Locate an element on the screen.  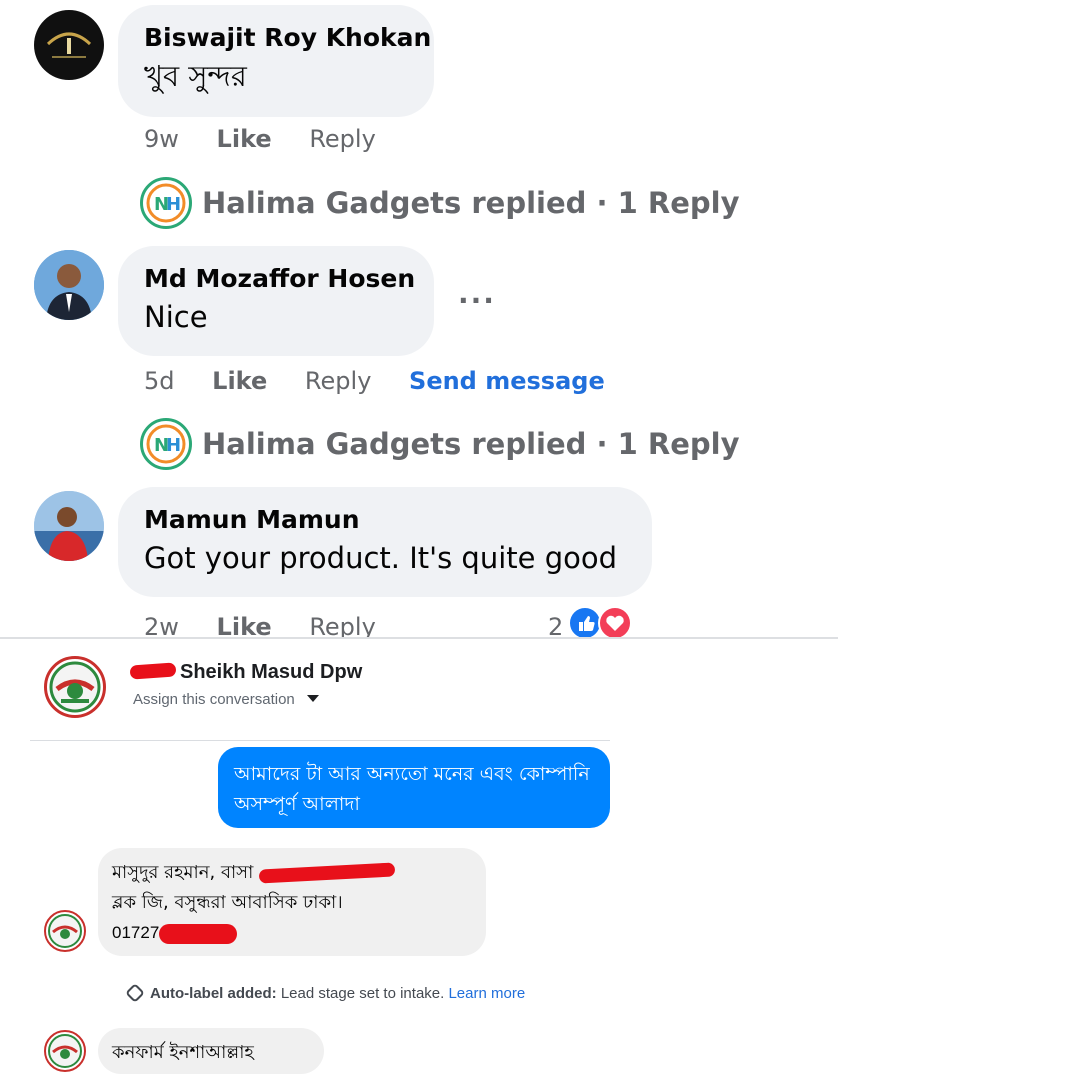
phone-number: 01727 is located at coordinates (136, 932).